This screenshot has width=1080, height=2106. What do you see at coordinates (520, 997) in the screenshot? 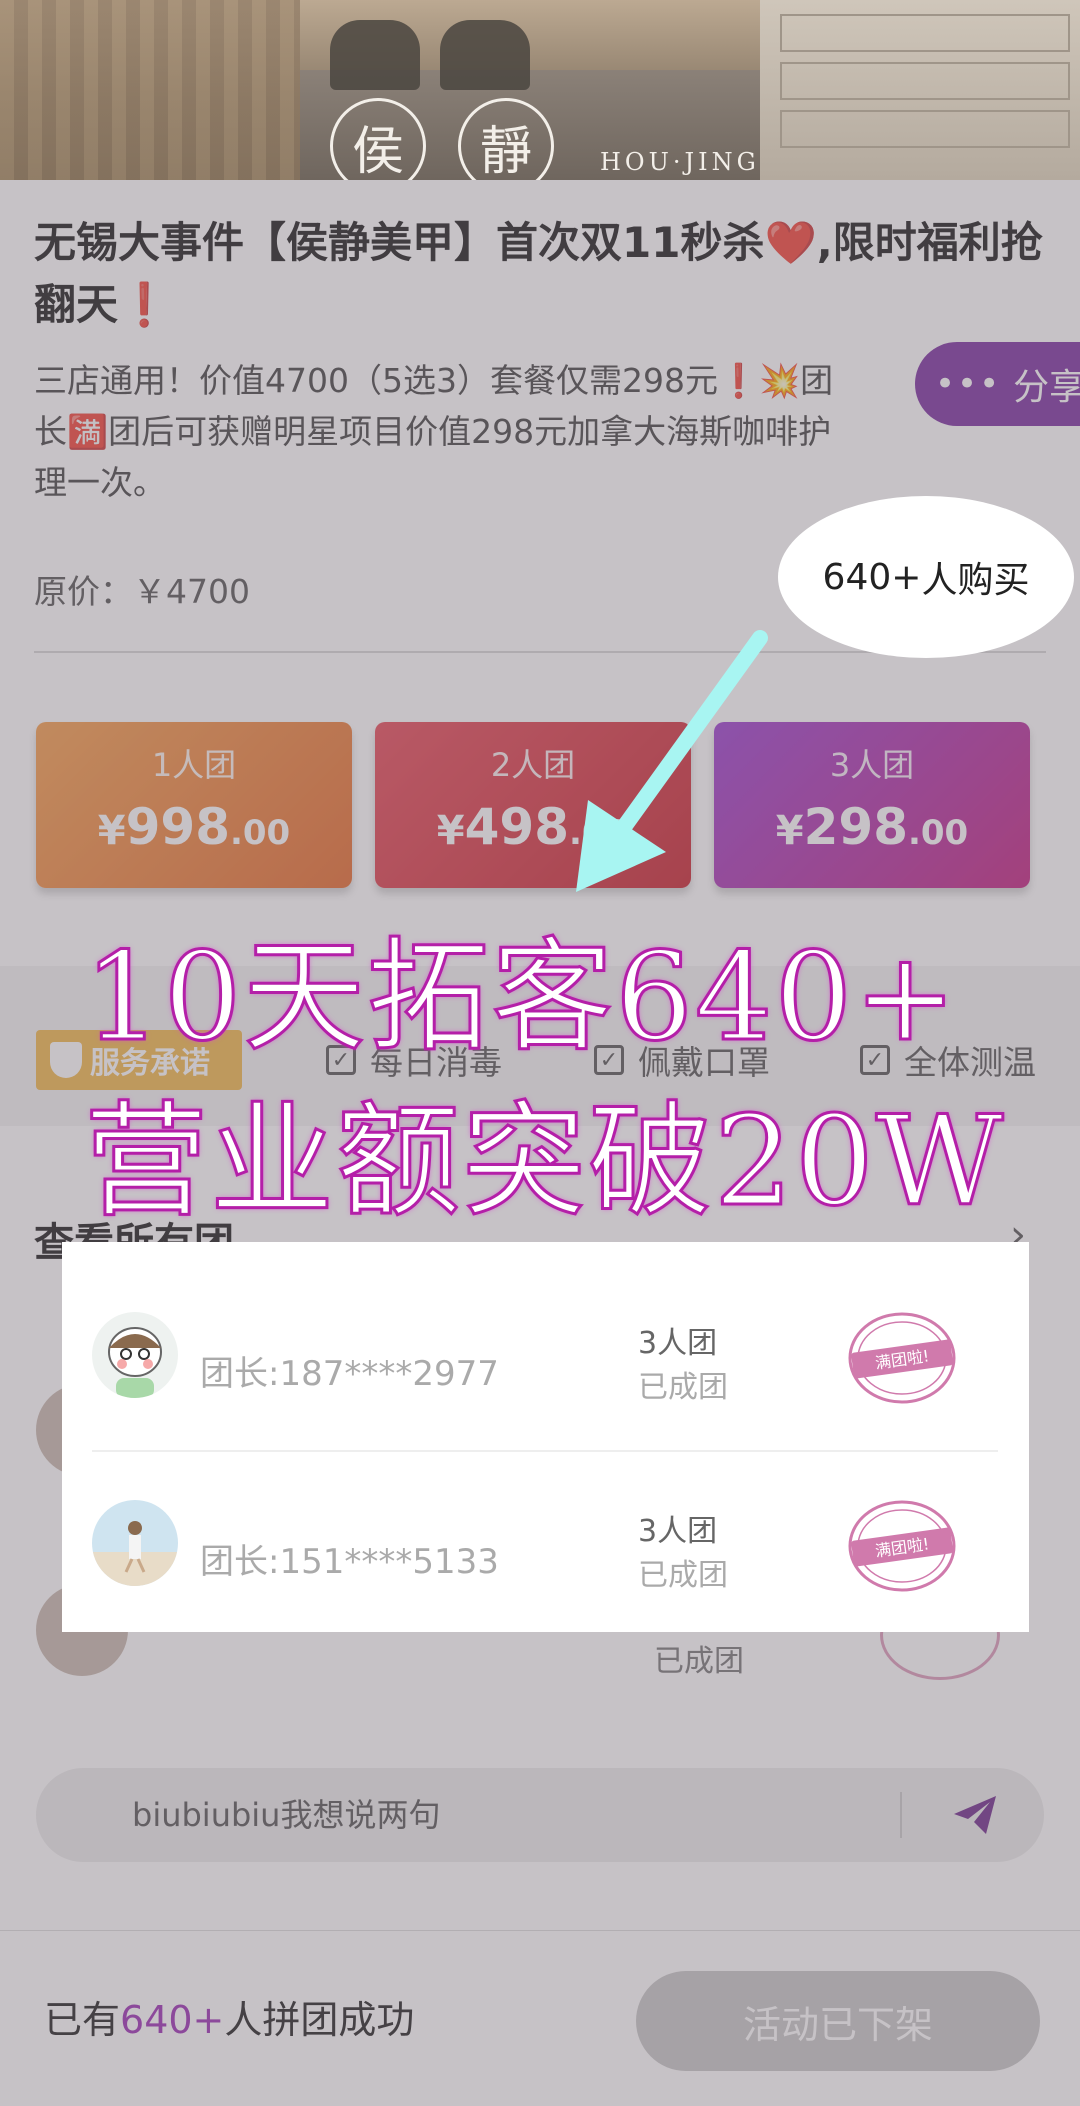
I see `promo-text-line-1: 10天拓客640+` at bounding box center [520, 997].